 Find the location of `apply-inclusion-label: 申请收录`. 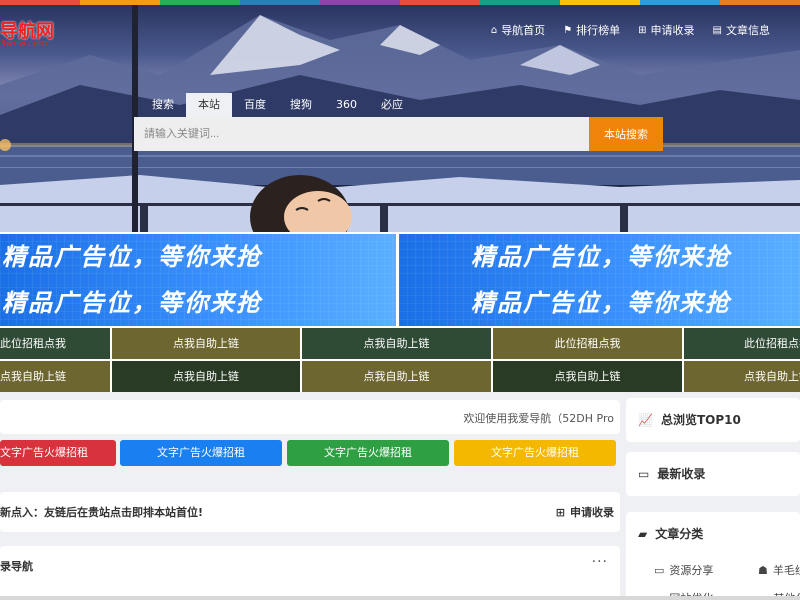

apply-inclusion-label: 申请收录 is located at coordinates (592, 512).